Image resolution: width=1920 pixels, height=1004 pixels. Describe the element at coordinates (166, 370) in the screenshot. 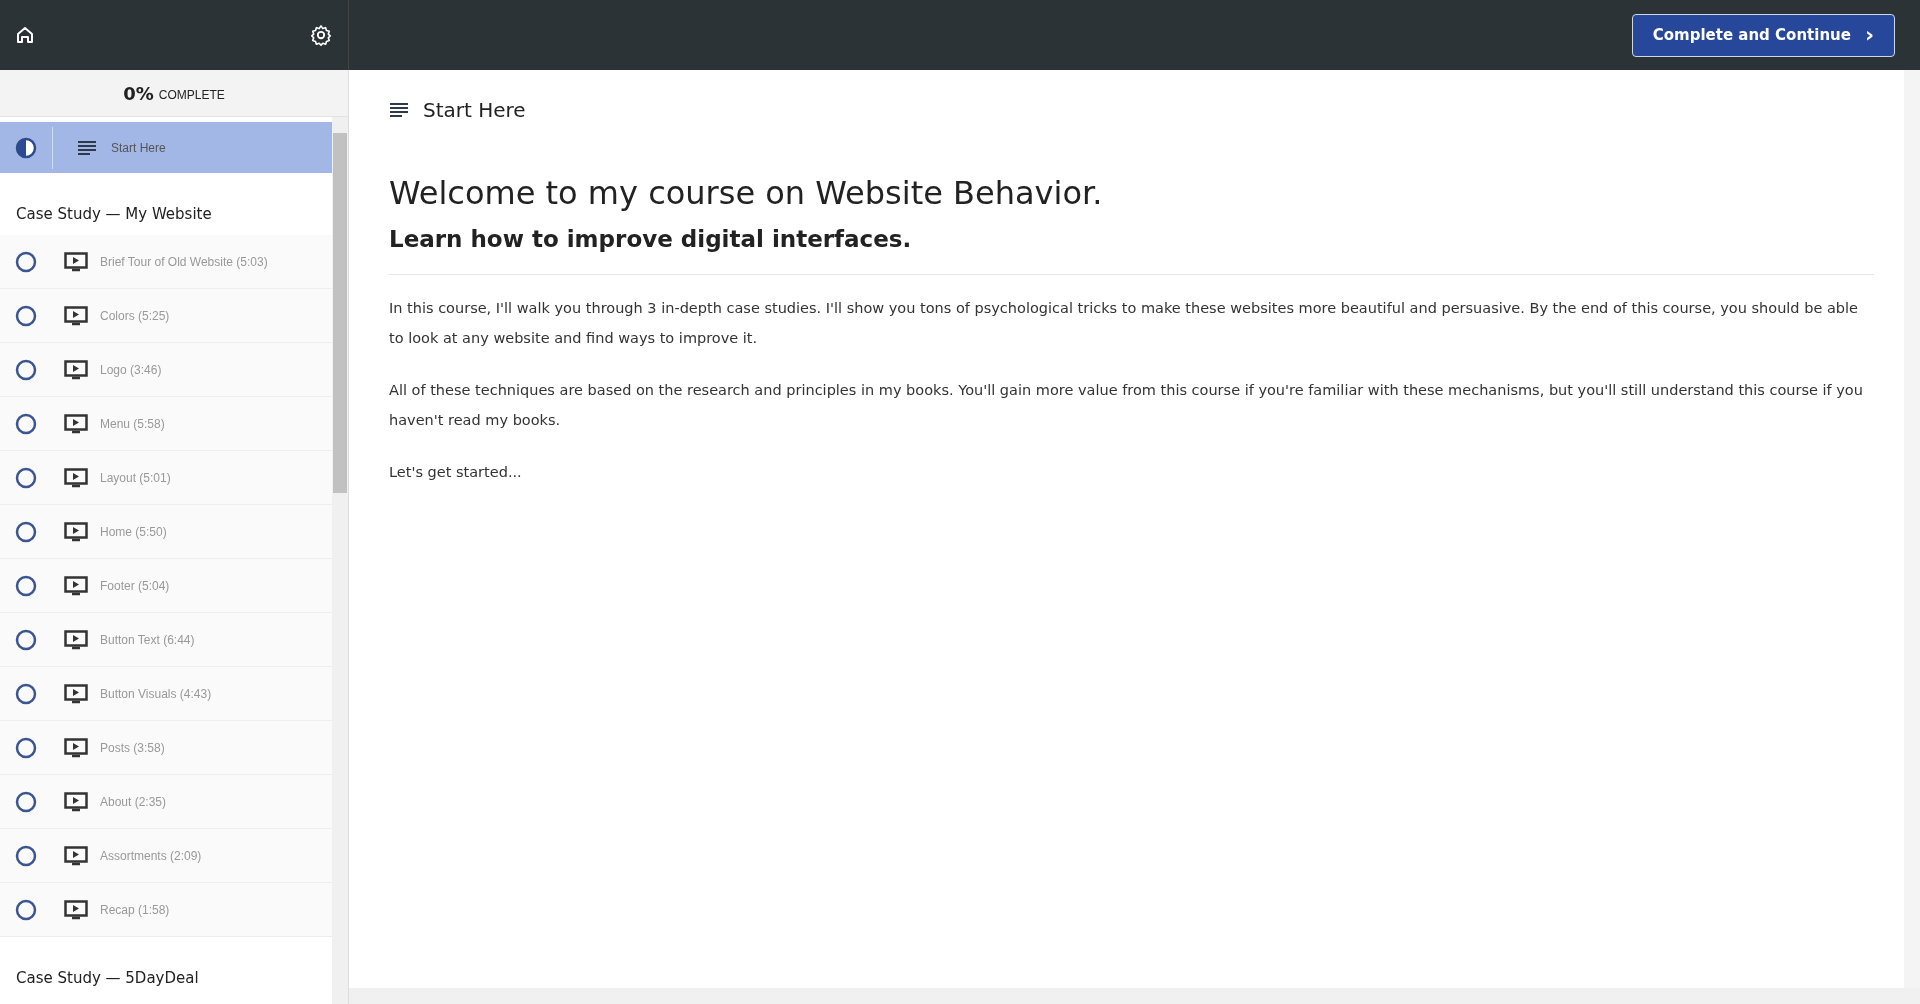

I see `lesson-item: Logo (3:46)` at that location.